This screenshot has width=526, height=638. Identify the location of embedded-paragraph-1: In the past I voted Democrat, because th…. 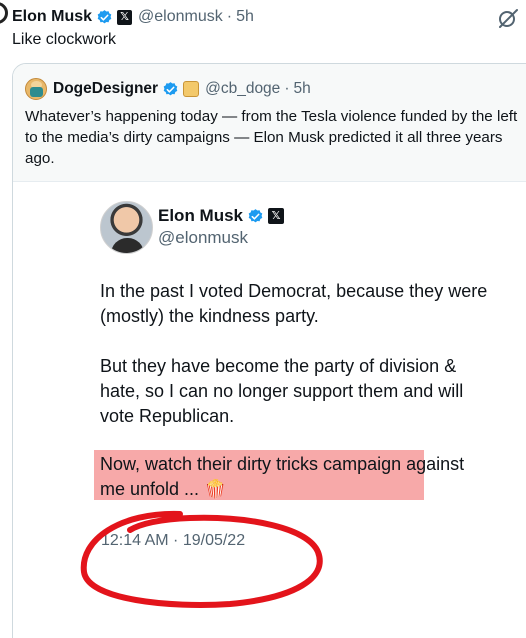
(294, 303).